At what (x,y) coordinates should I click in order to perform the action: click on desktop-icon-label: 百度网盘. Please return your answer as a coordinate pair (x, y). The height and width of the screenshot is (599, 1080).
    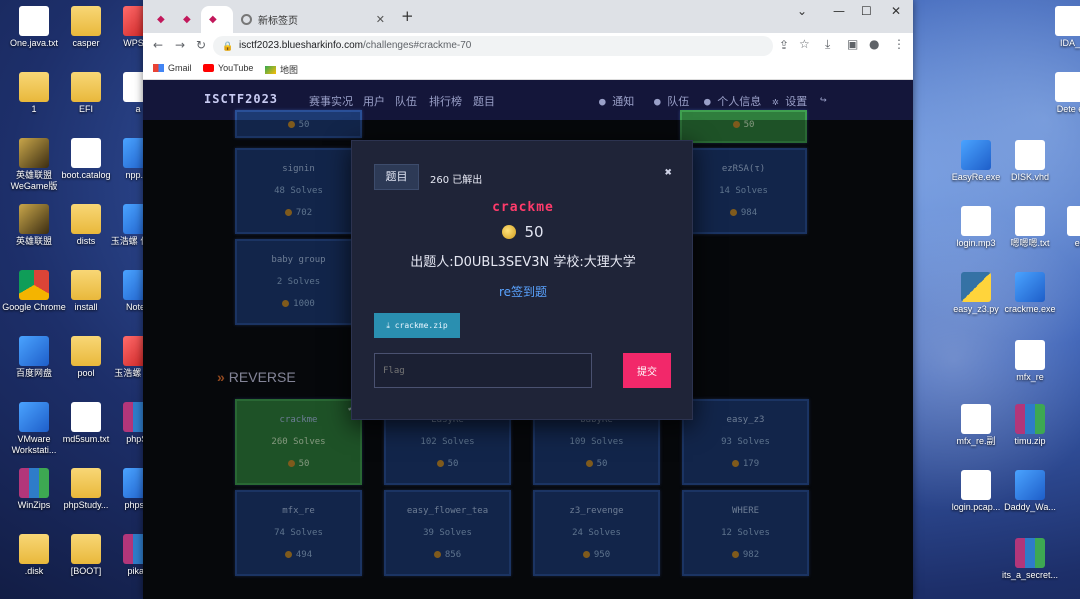
    Looking at the image, I should click on (33, 373).